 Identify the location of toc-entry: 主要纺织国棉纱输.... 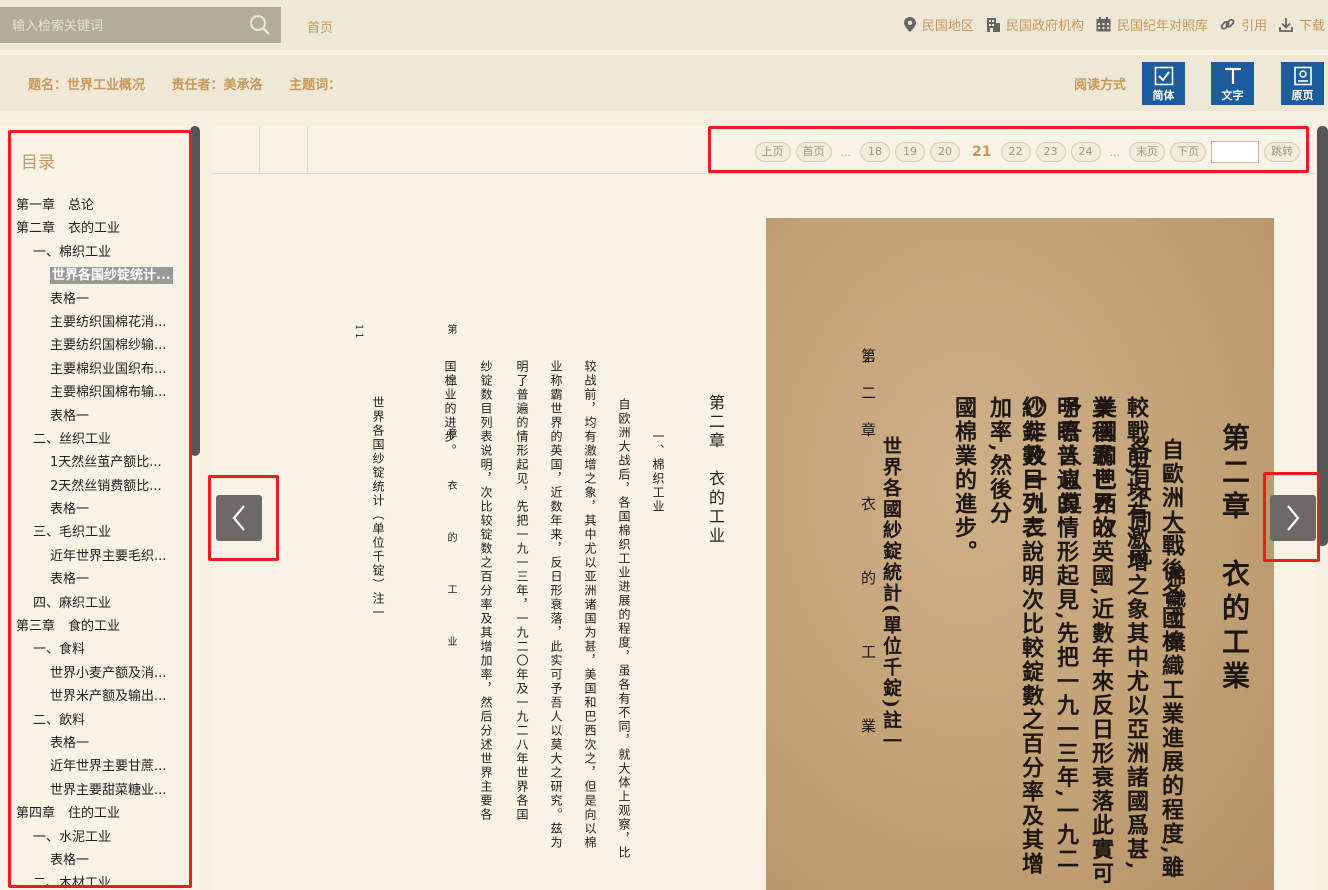
(90, 345).